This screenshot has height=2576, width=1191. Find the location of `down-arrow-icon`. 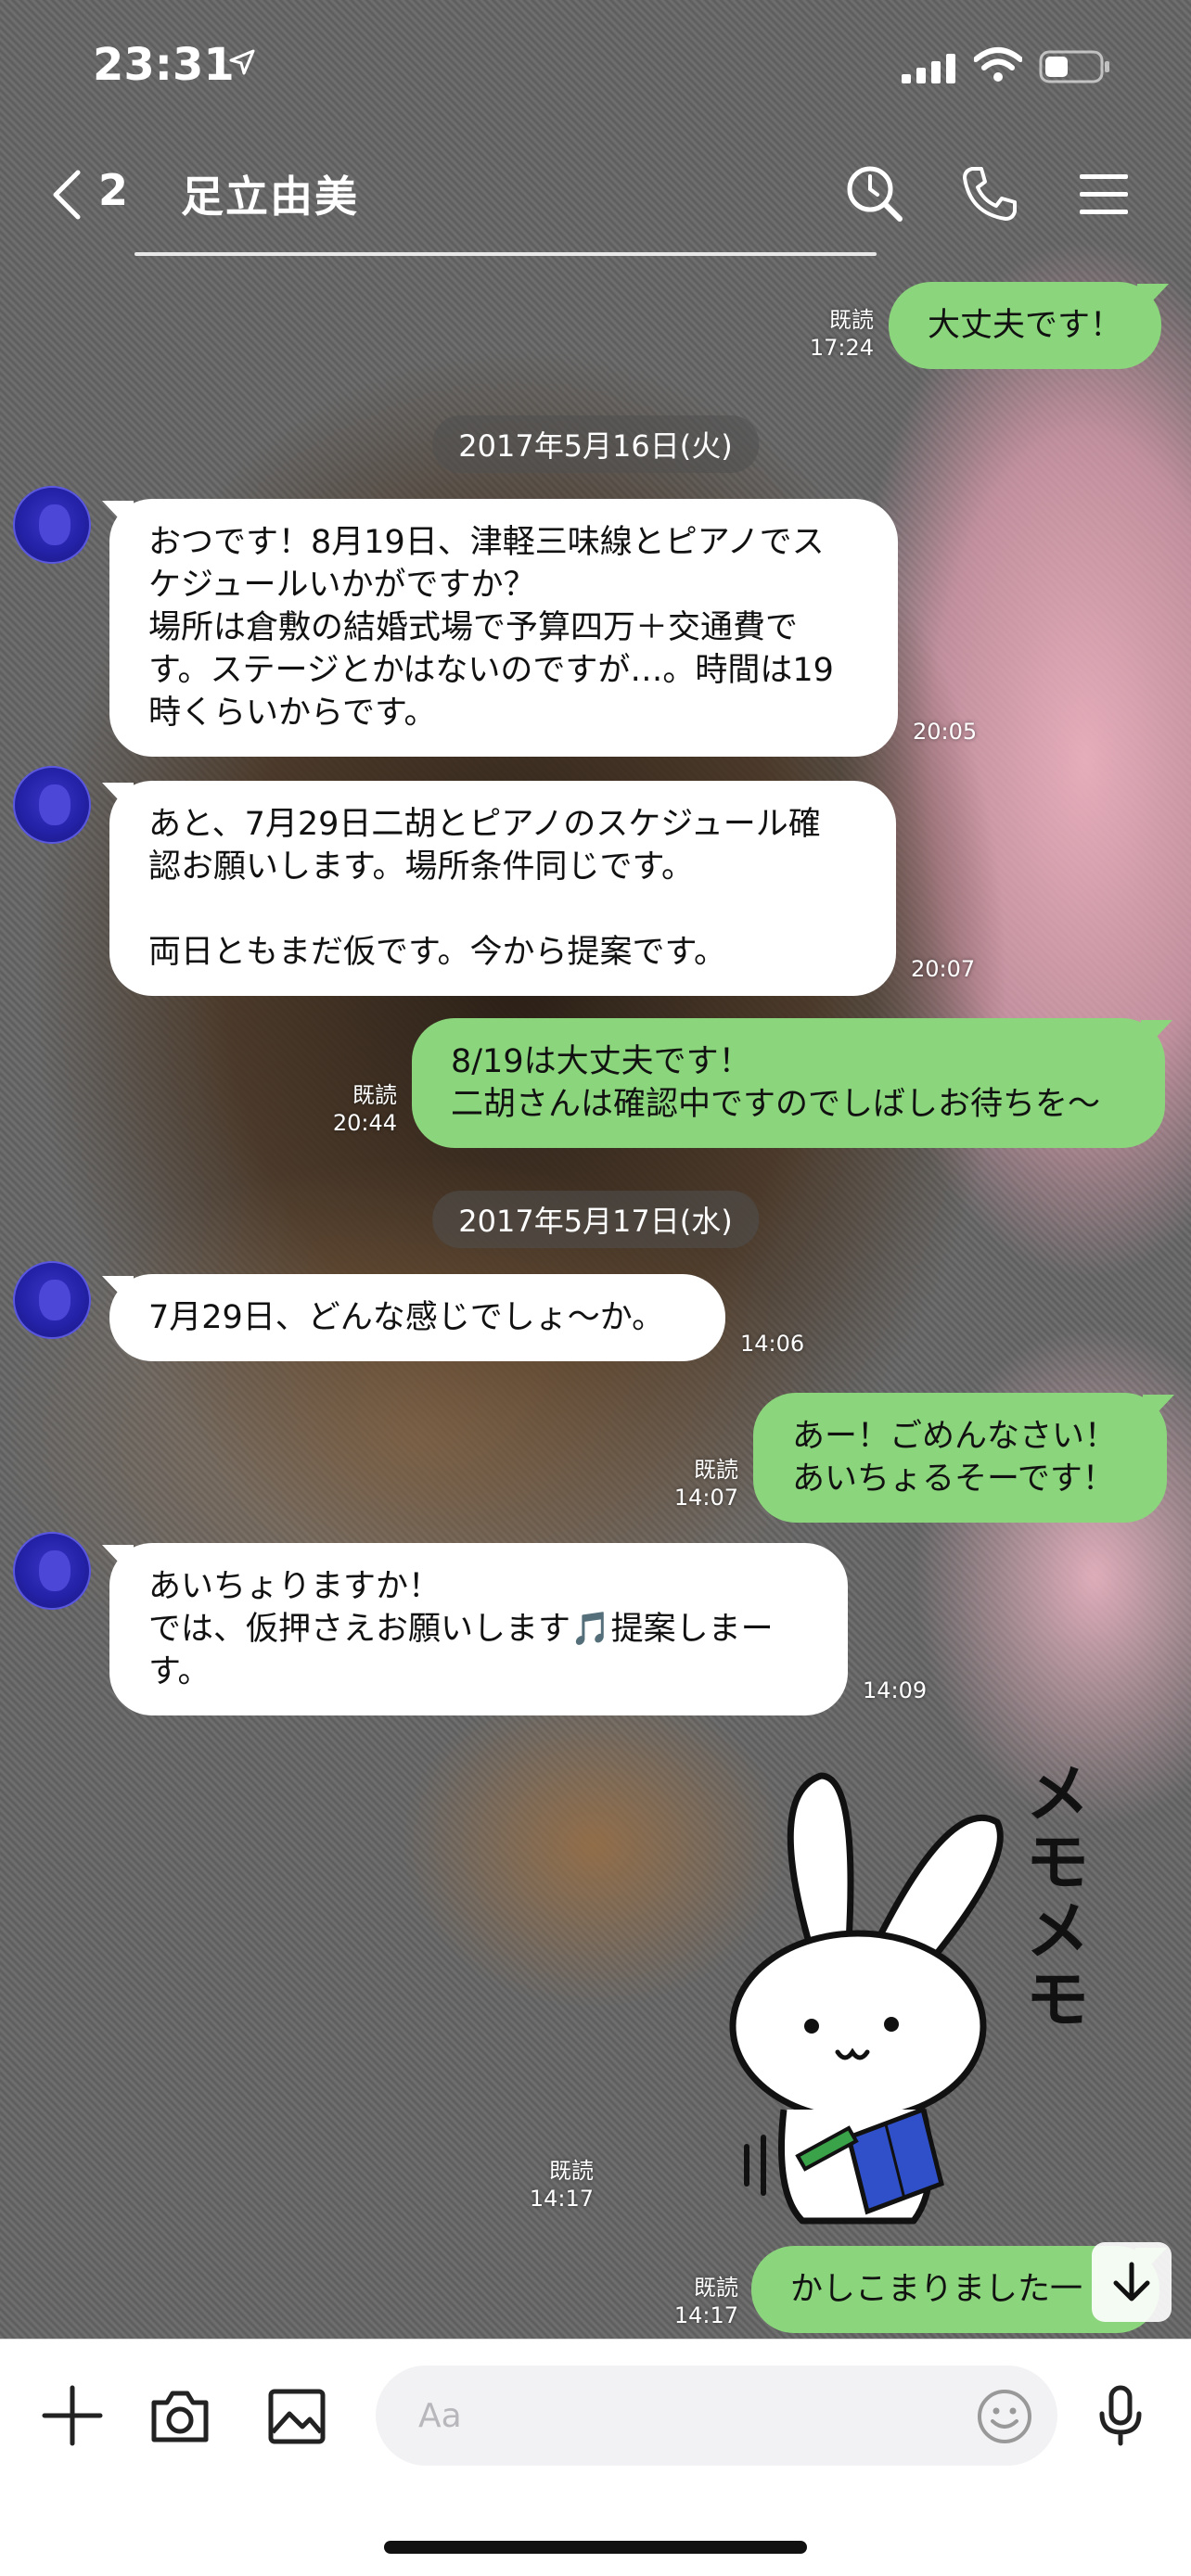

down-arrow-icon is located at coordinates (1131, 2282).